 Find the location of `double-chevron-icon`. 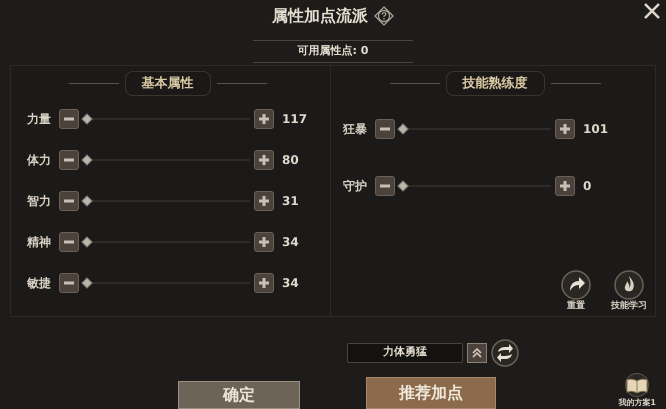

double-chevron-icon is located at coordinates (477, 352).